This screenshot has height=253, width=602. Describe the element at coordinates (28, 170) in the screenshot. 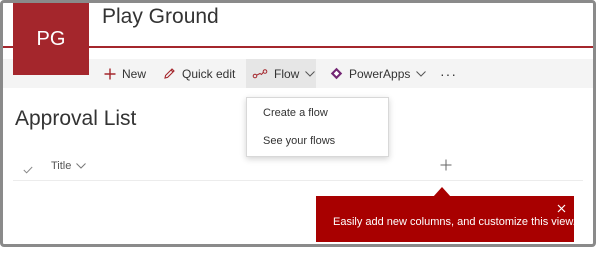

I see `select-all-check-icon` at that location.